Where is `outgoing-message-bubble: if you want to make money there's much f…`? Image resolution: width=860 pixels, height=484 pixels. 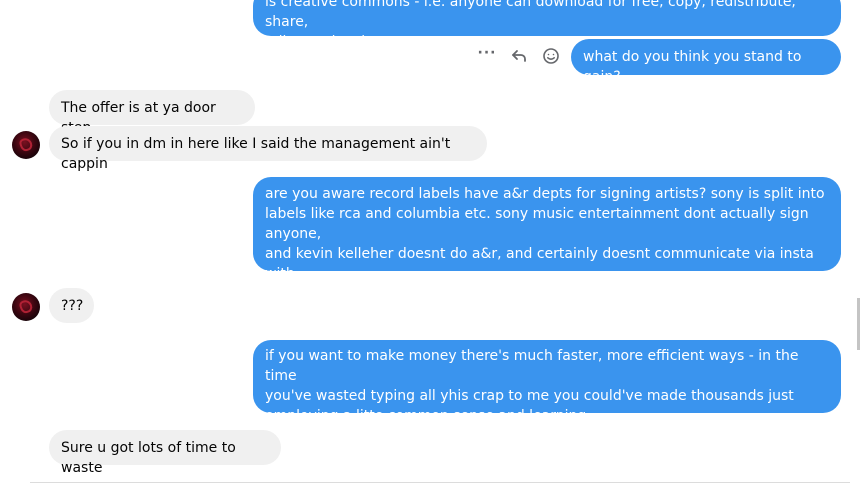 outgoing-message-bubble: if you want to make money there's much f… is located at coordinates (547, 382).